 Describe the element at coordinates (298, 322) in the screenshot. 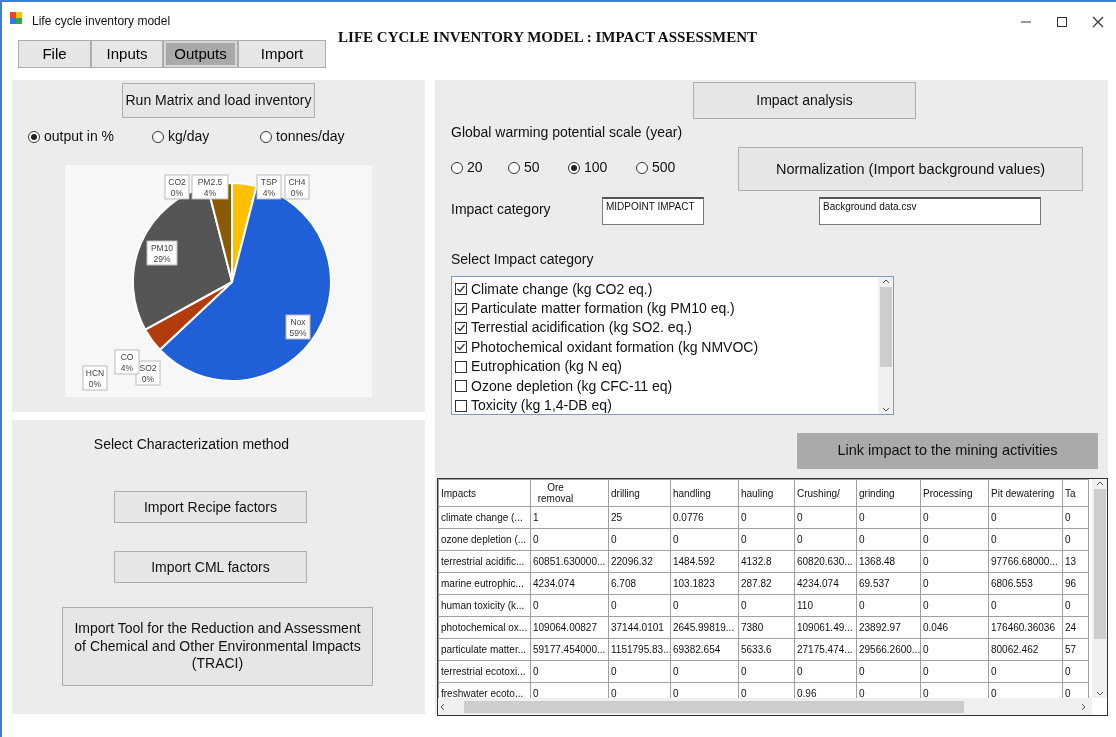

I see `slice-label: Nox` at that location.